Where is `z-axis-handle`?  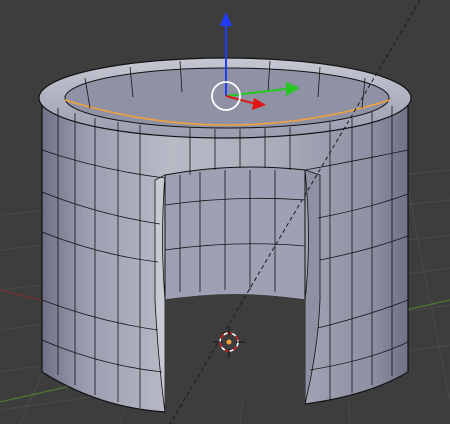 z-axis-handle is located at coordinates (226, 19).